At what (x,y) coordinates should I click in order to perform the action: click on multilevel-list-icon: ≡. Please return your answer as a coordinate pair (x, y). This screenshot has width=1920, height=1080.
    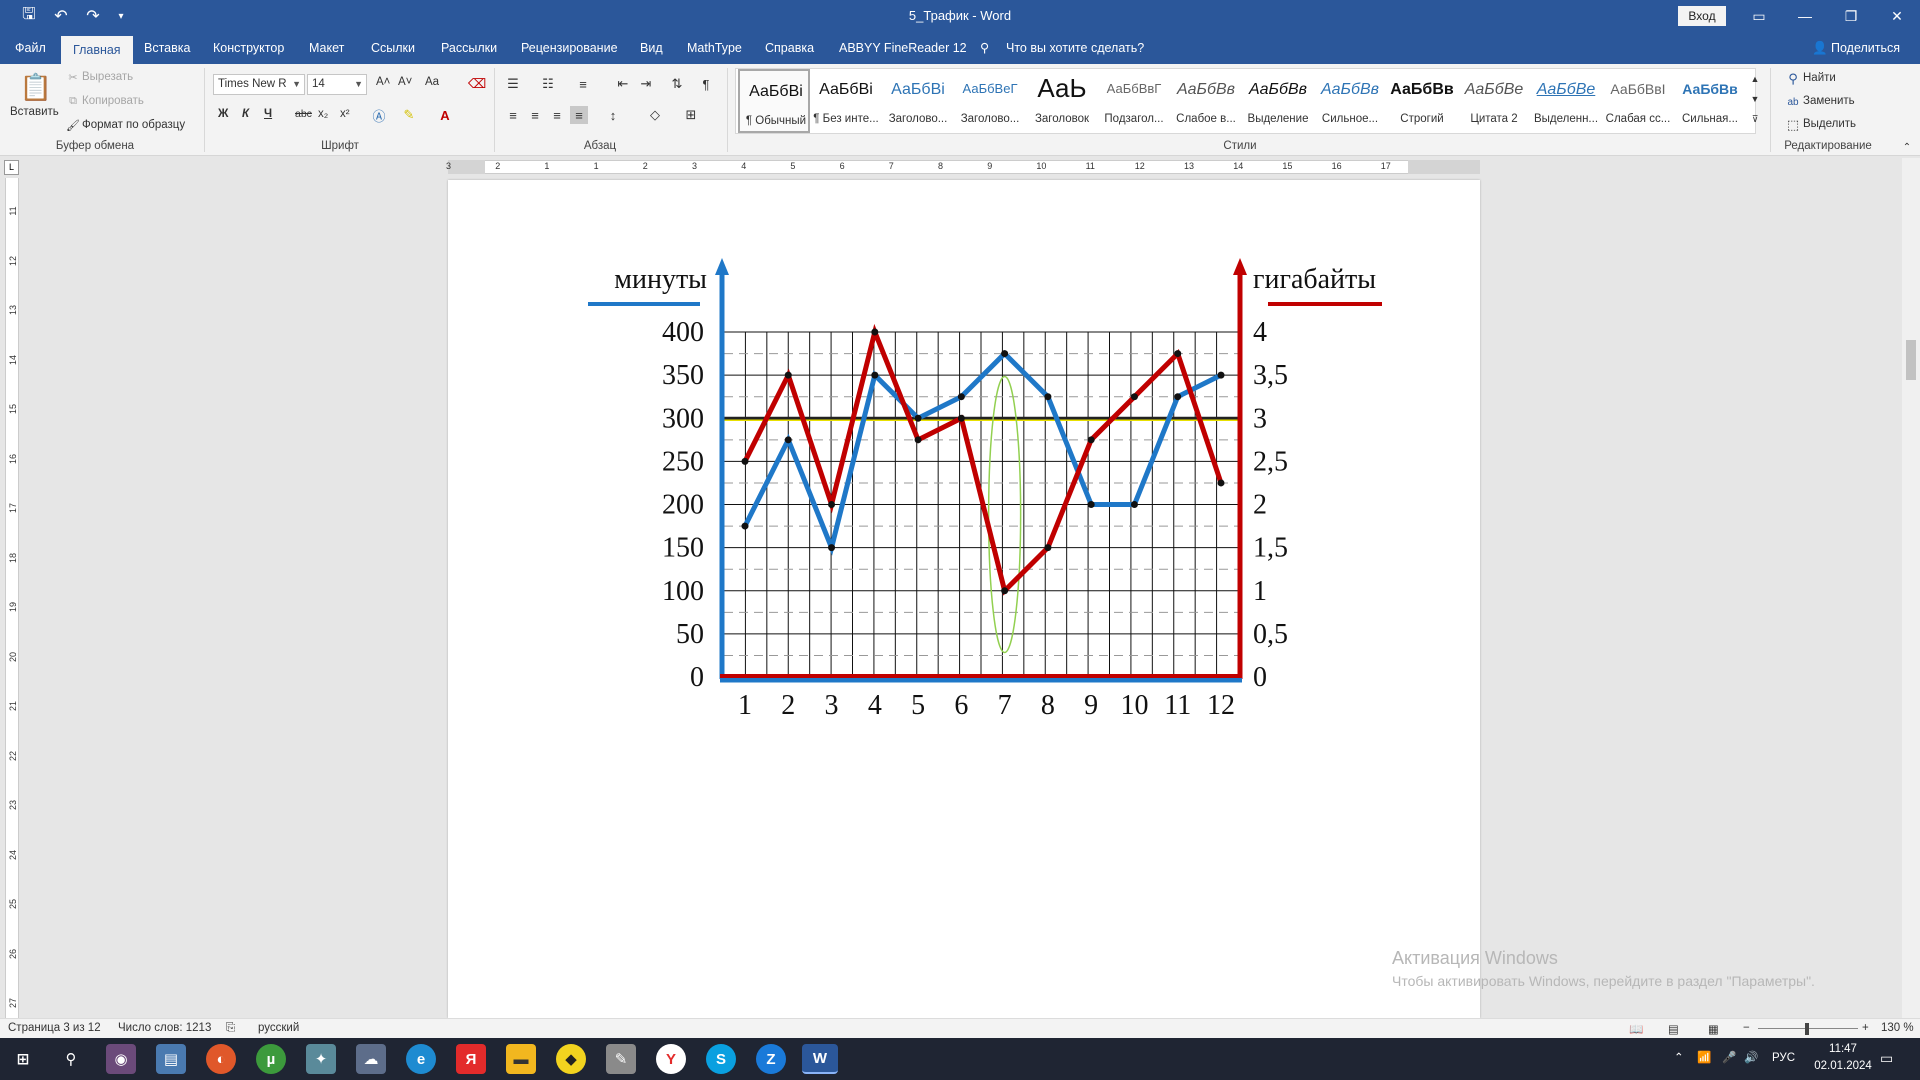
    Looking at the image, I should click on (583, 84).